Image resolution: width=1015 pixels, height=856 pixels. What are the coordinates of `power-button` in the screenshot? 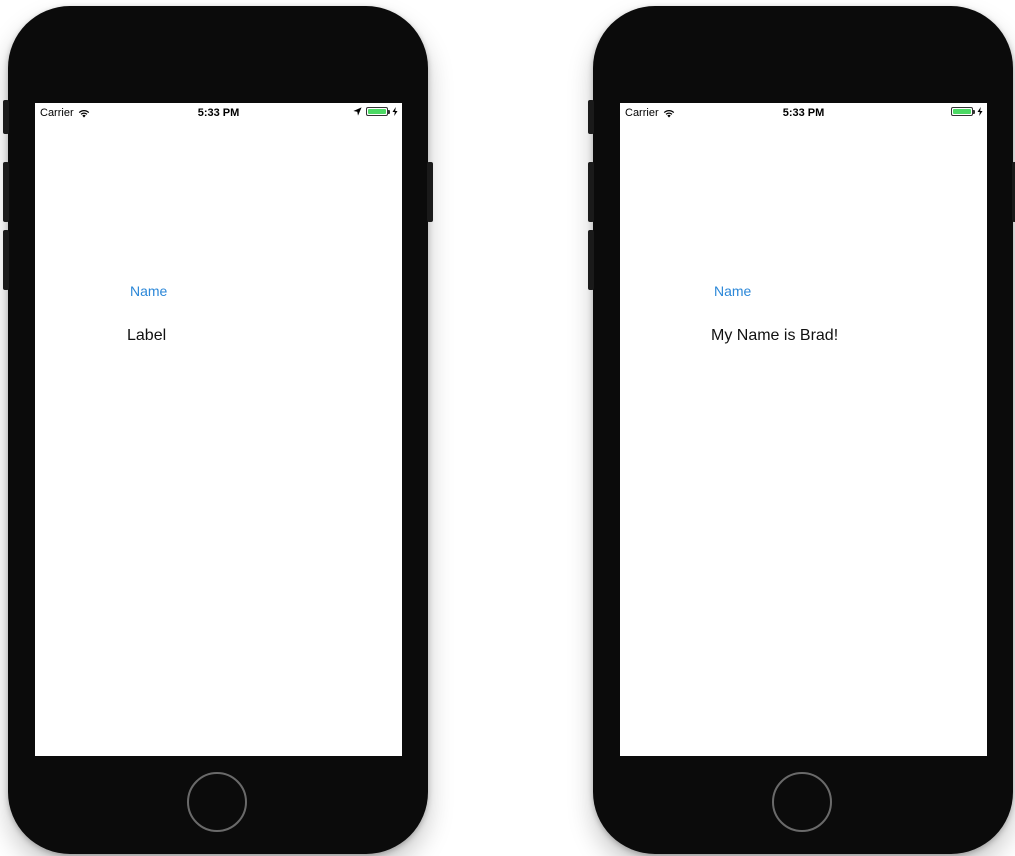 It's located at (430, 192).